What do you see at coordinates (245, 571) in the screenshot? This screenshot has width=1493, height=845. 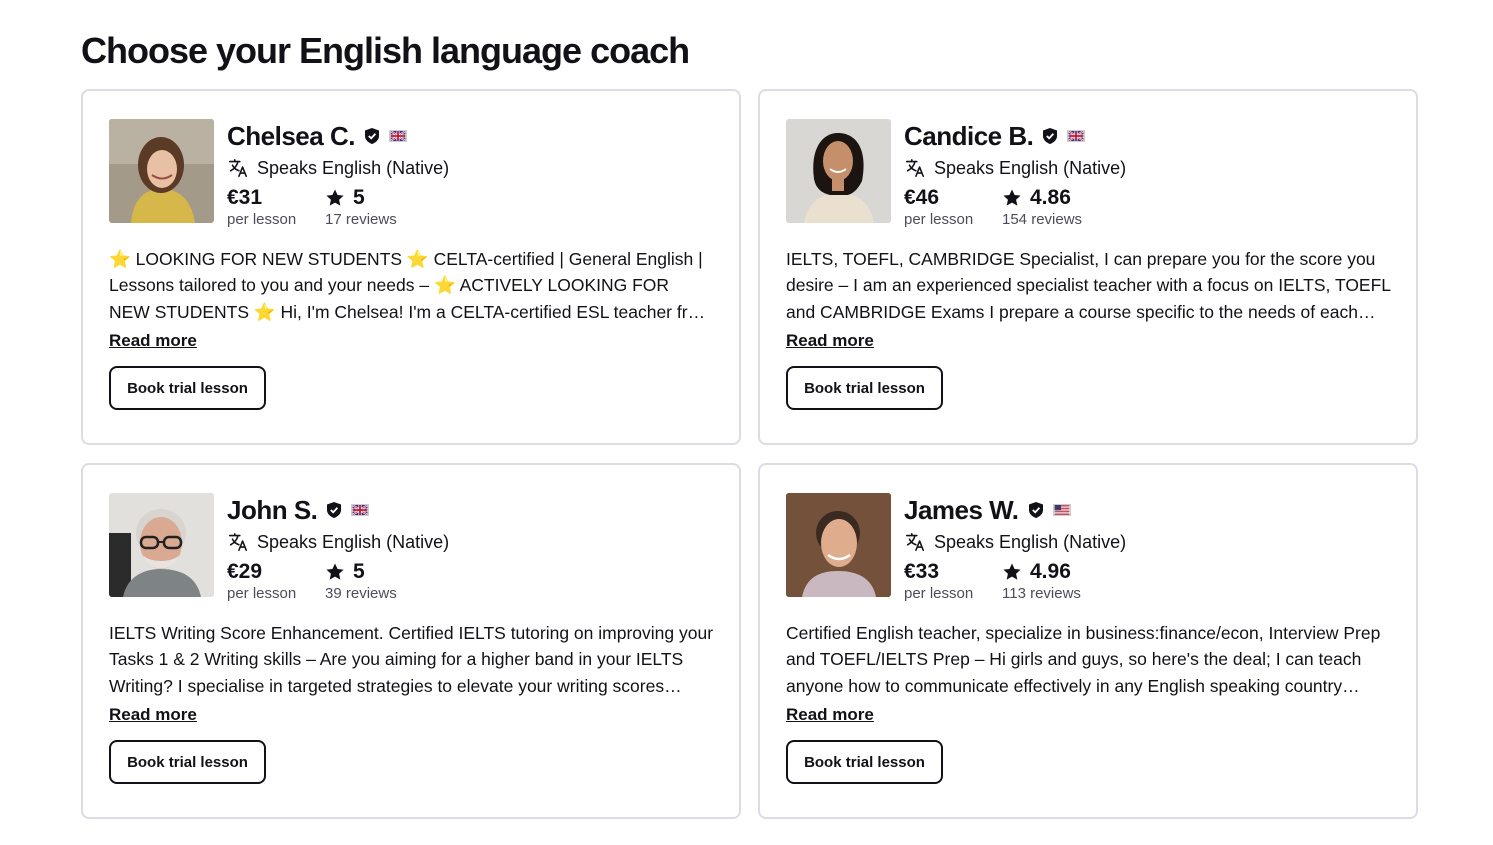 I see `price: €29` at bounding box center [245, 571].